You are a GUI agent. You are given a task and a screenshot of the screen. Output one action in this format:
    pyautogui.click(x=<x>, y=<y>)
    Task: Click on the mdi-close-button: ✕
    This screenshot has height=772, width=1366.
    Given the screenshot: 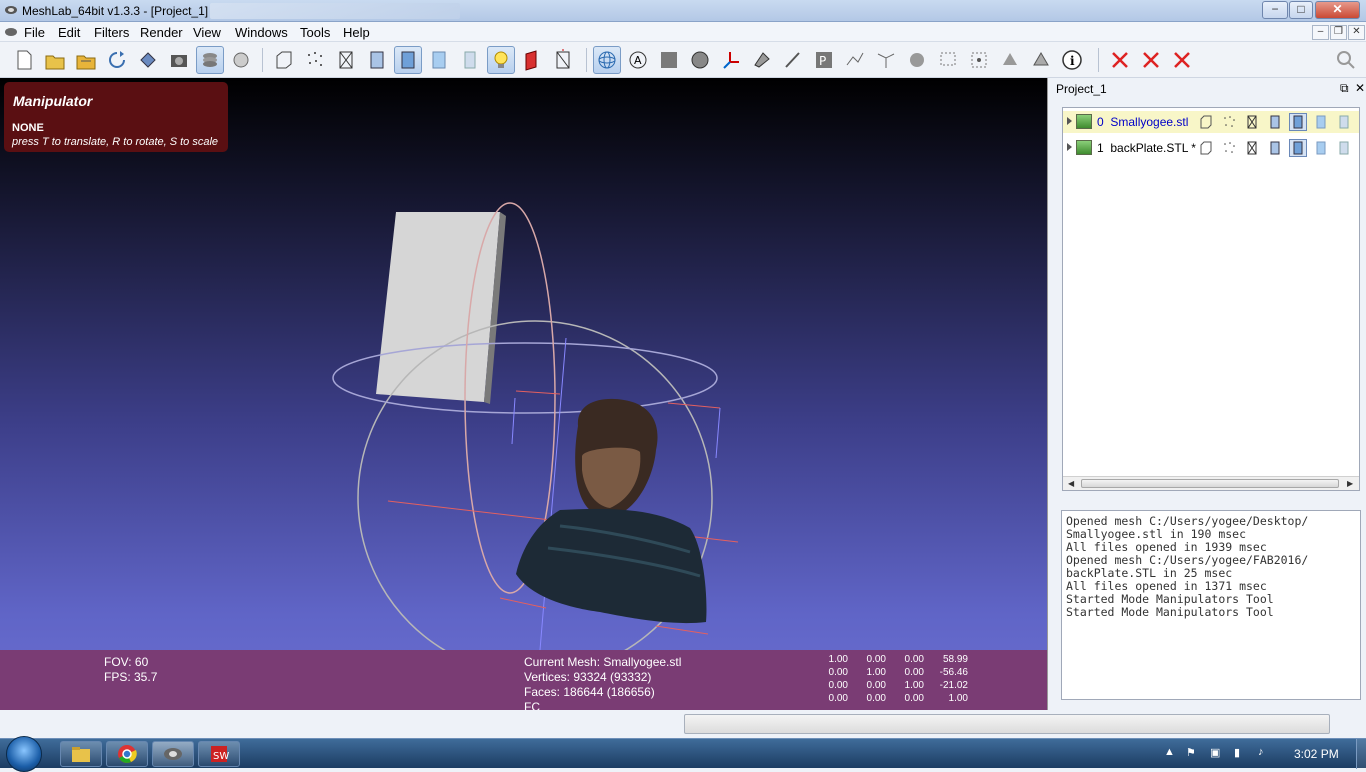 What is the action you would take?
    pyautogui.click(x=1356, y=32)
    